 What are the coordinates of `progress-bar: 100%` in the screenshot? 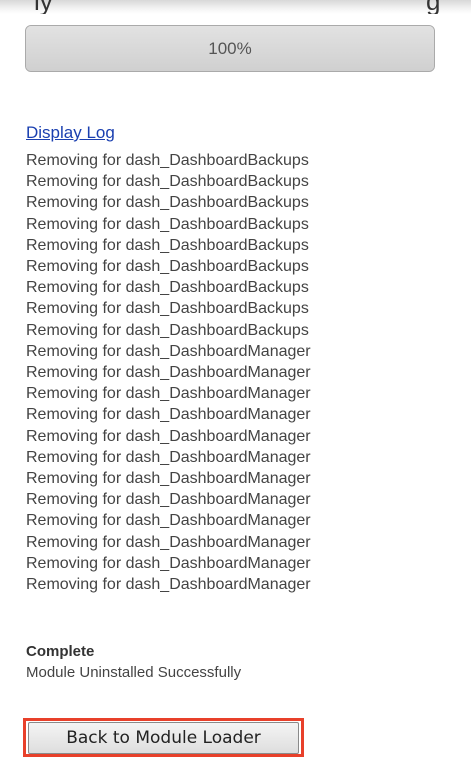 It's located at (230, 48).